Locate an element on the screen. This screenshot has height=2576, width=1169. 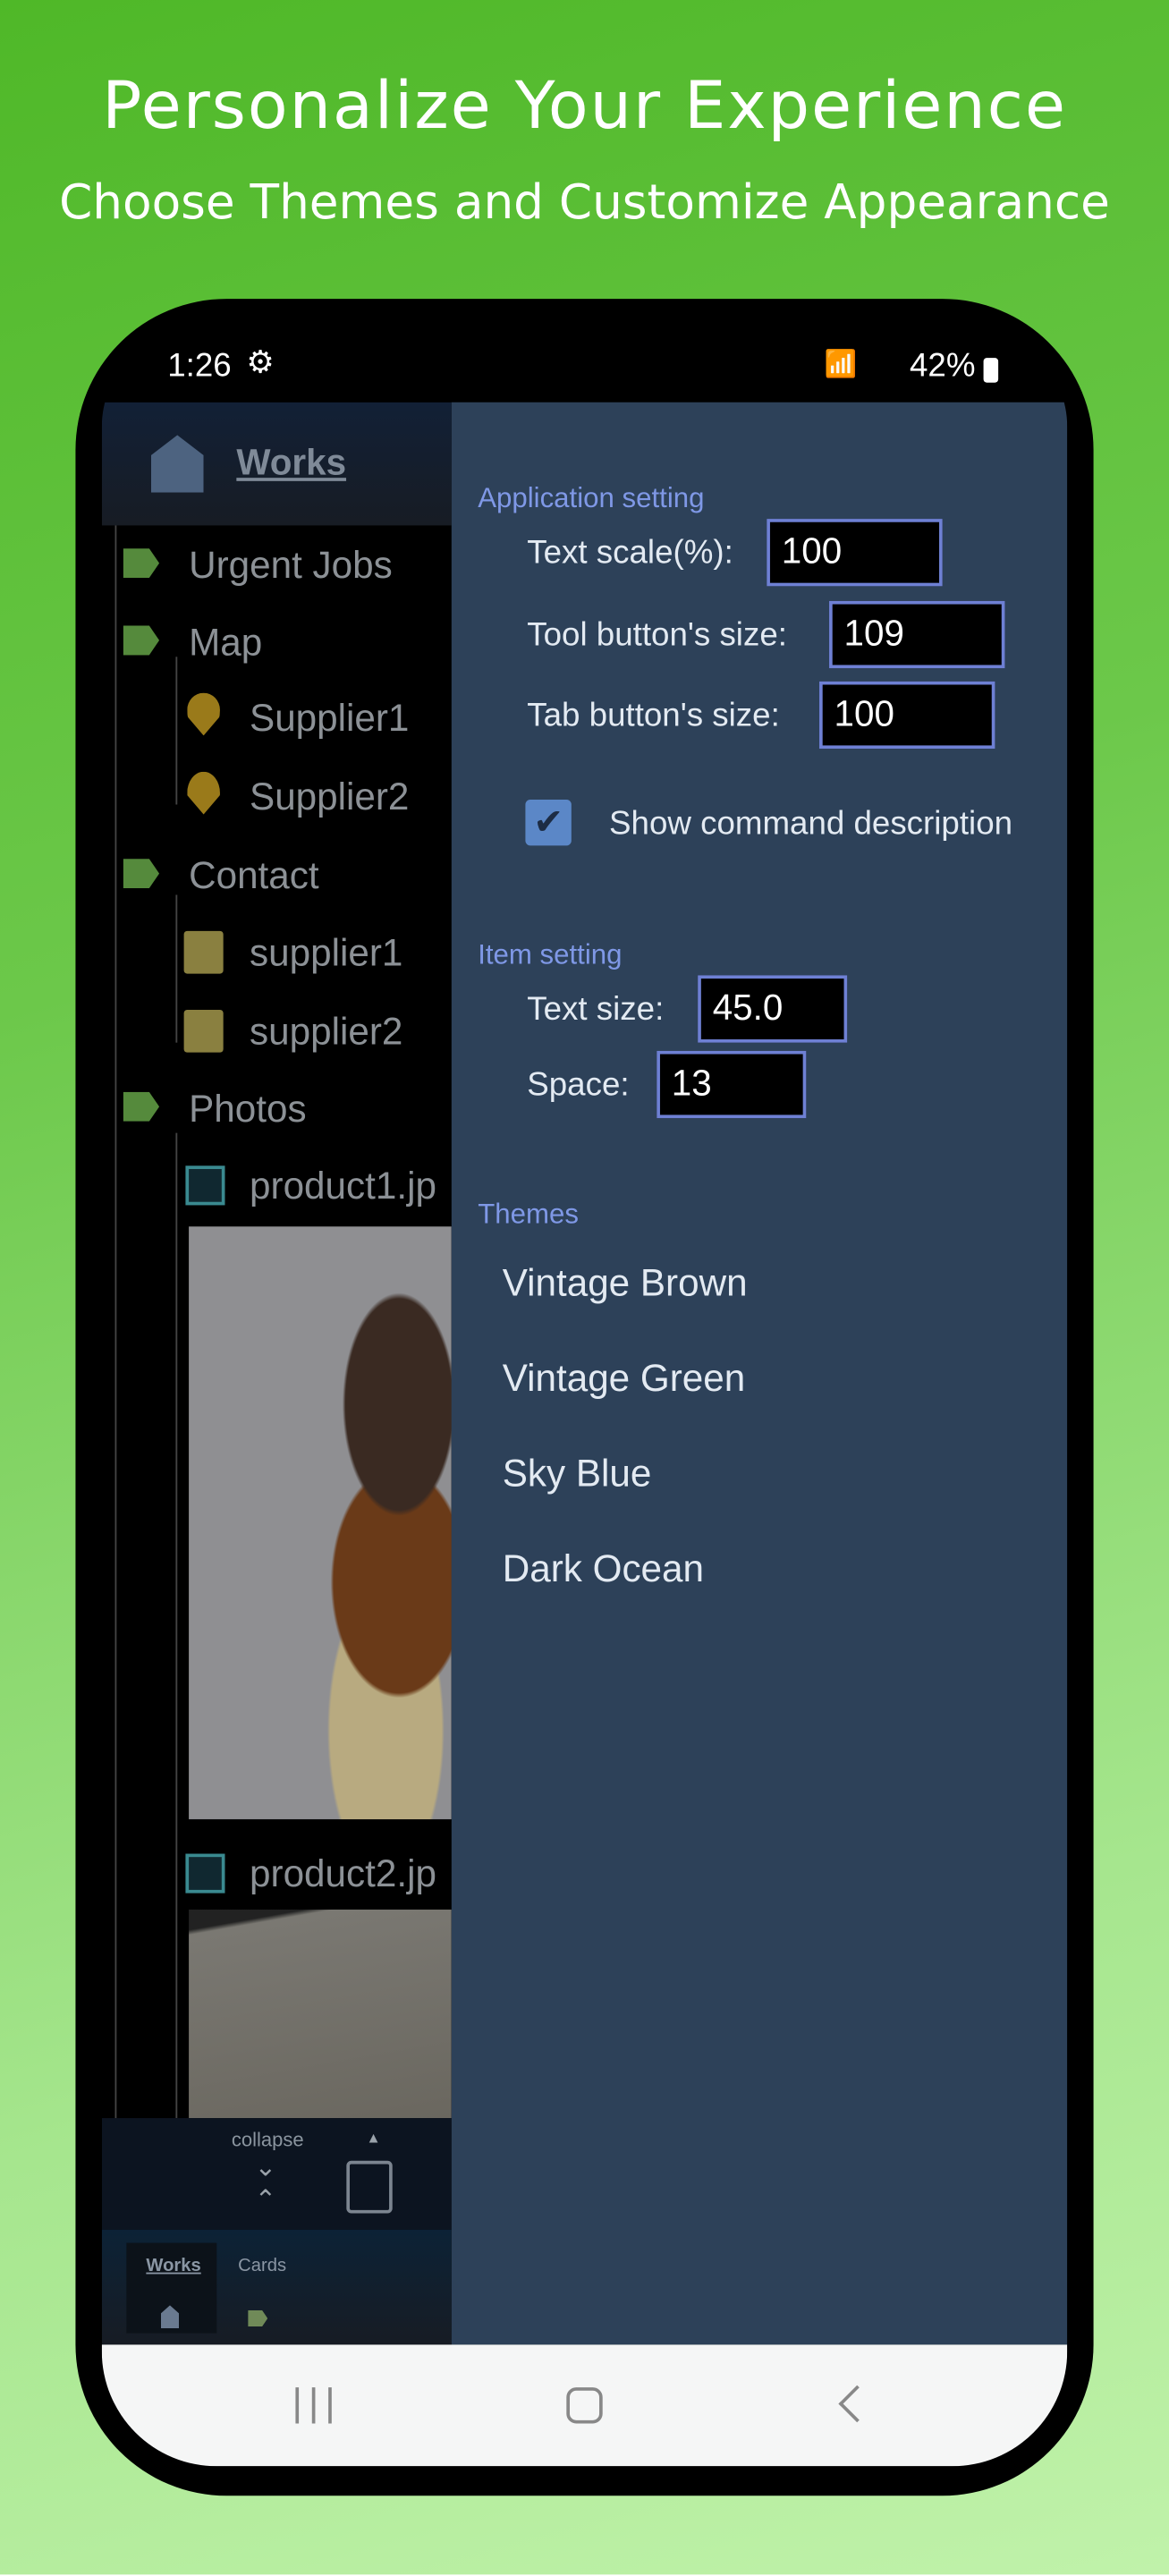
application-setting-heading: Application setting is located at coordinates (592, 498).